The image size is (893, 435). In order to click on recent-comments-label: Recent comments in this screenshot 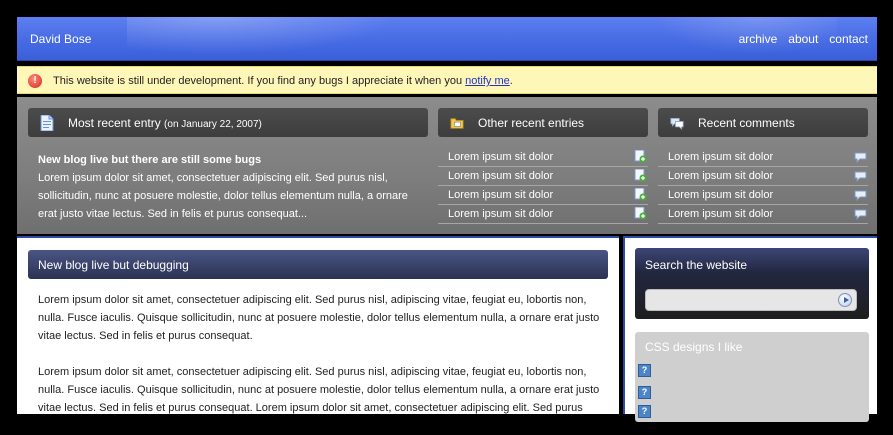, I will do `click(746, 123)`.